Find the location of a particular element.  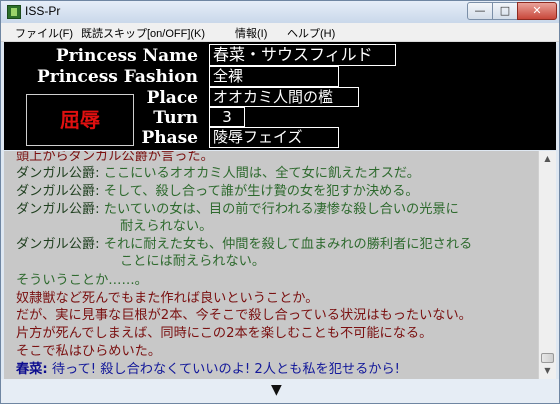

message-line: 春菜: 待って! 殺し合わなくていいのよ! 2人とも私を犯せるから! is located at coordinates (208, 369).